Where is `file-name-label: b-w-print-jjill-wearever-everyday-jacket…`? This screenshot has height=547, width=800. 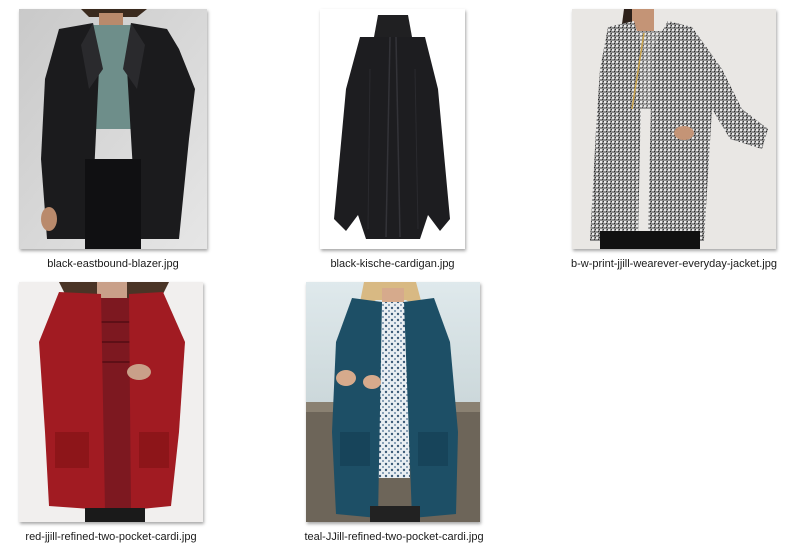
file-name-label: b-w-print-jjill-wearever-everyday-jacket… is located at coordinates (673, 264).